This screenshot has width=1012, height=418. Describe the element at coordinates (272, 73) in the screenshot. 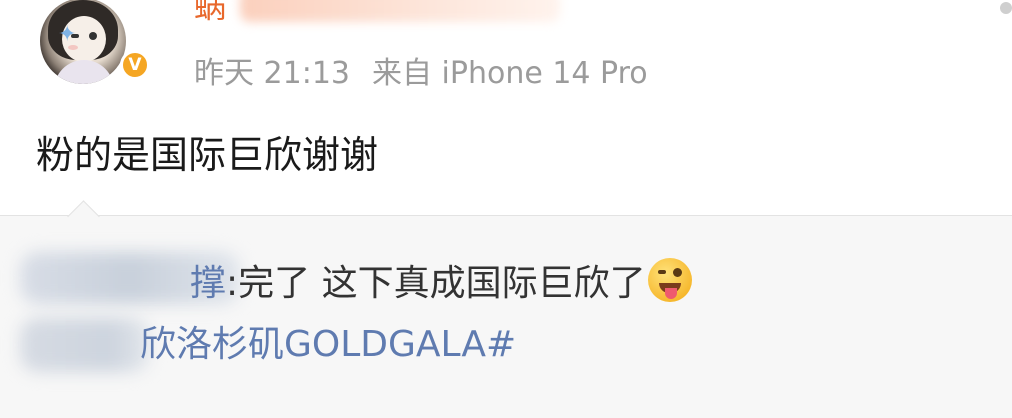

I see `post-timestamp: 昨天 21:13` at that location.